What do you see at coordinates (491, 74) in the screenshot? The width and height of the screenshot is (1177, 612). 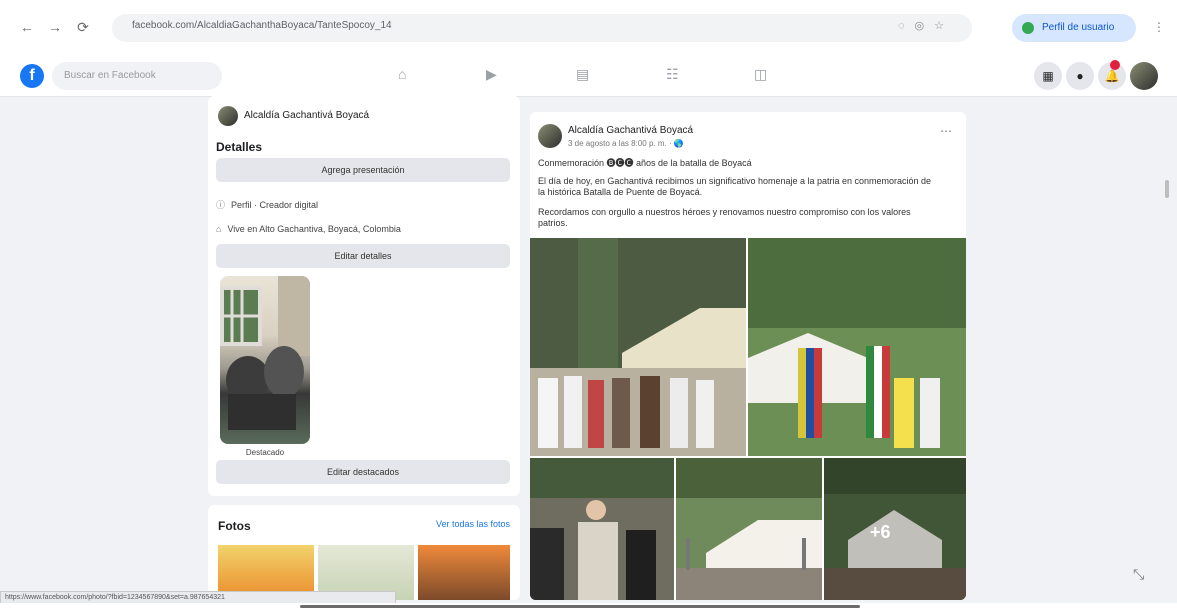 I see `video-icon: ▶` at bounding box center [491, 74].